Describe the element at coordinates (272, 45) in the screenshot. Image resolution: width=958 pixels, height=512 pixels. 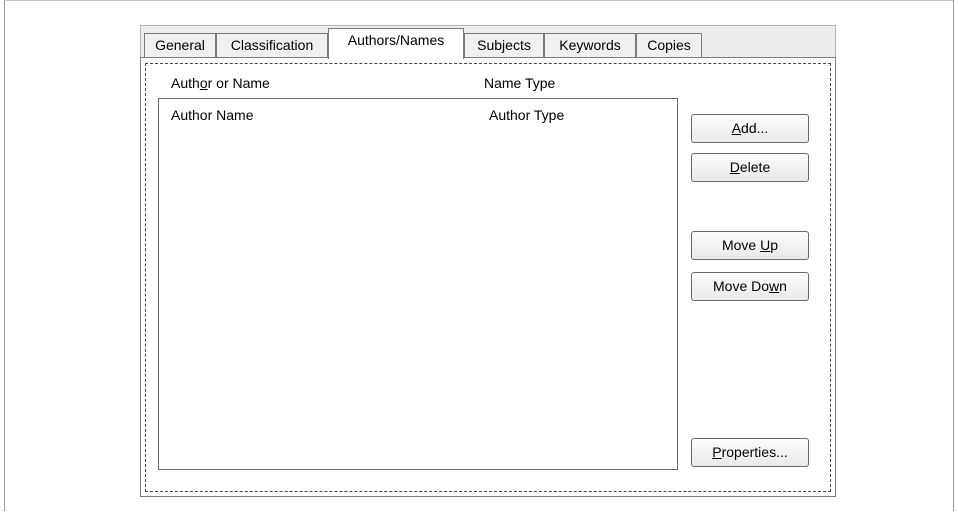
I see `tab-classification: Classification` at that location.